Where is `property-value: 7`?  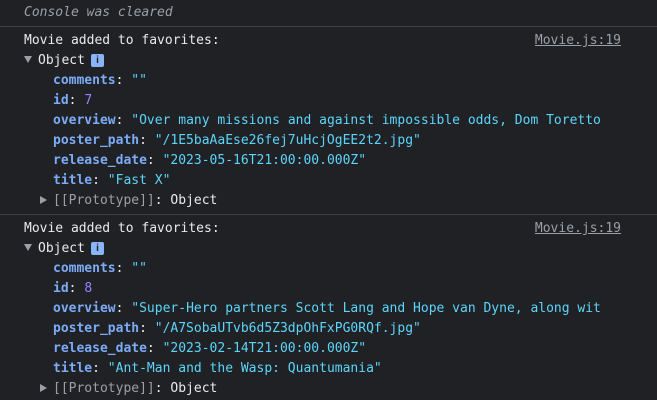 property-value: 7 is located at coordinates (88, 100).